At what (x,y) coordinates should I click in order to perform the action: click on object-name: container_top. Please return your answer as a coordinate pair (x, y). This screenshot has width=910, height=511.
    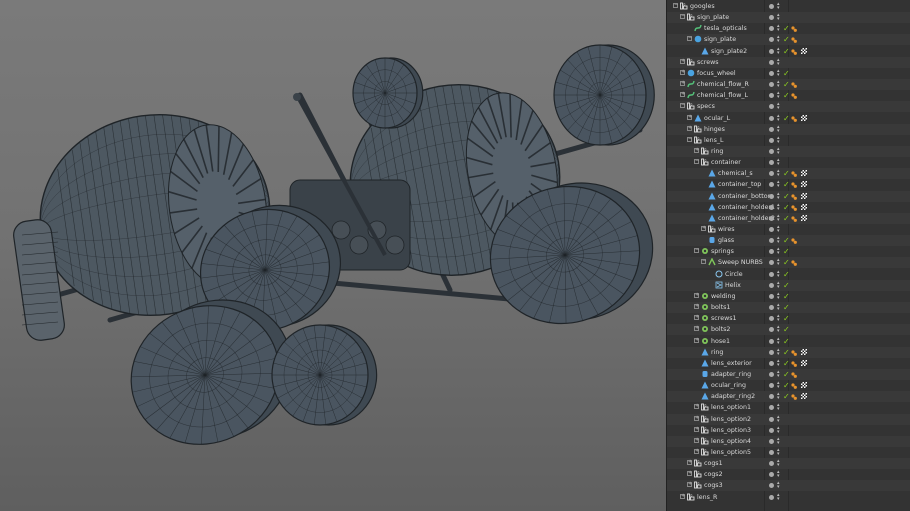
    Looking at the image, I should click on (739, 184).